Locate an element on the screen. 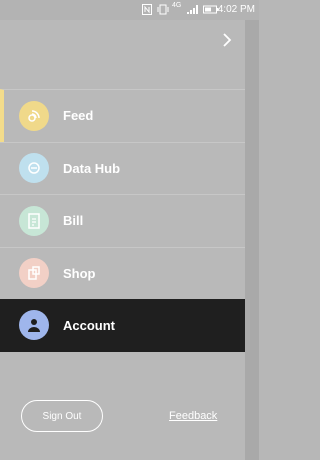 Image resolution: width=320 pixels, height=460 pixels. data-hub-icon-glyph is located at coordinates (34, 168).